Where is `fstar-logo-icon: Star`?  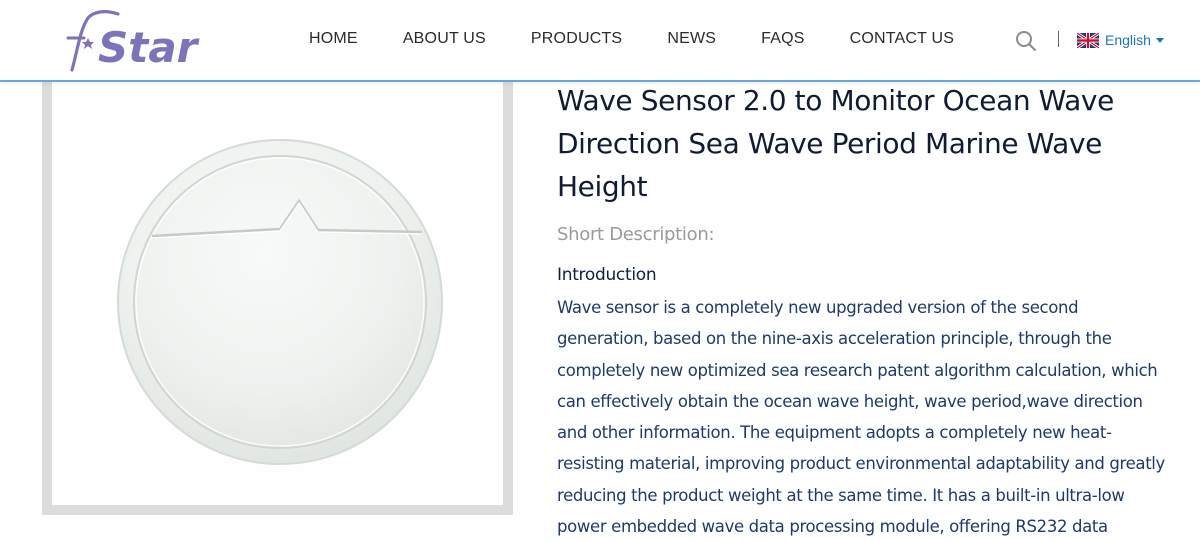 fstar-logo-icon: Star is located at coordinates (133, 41).